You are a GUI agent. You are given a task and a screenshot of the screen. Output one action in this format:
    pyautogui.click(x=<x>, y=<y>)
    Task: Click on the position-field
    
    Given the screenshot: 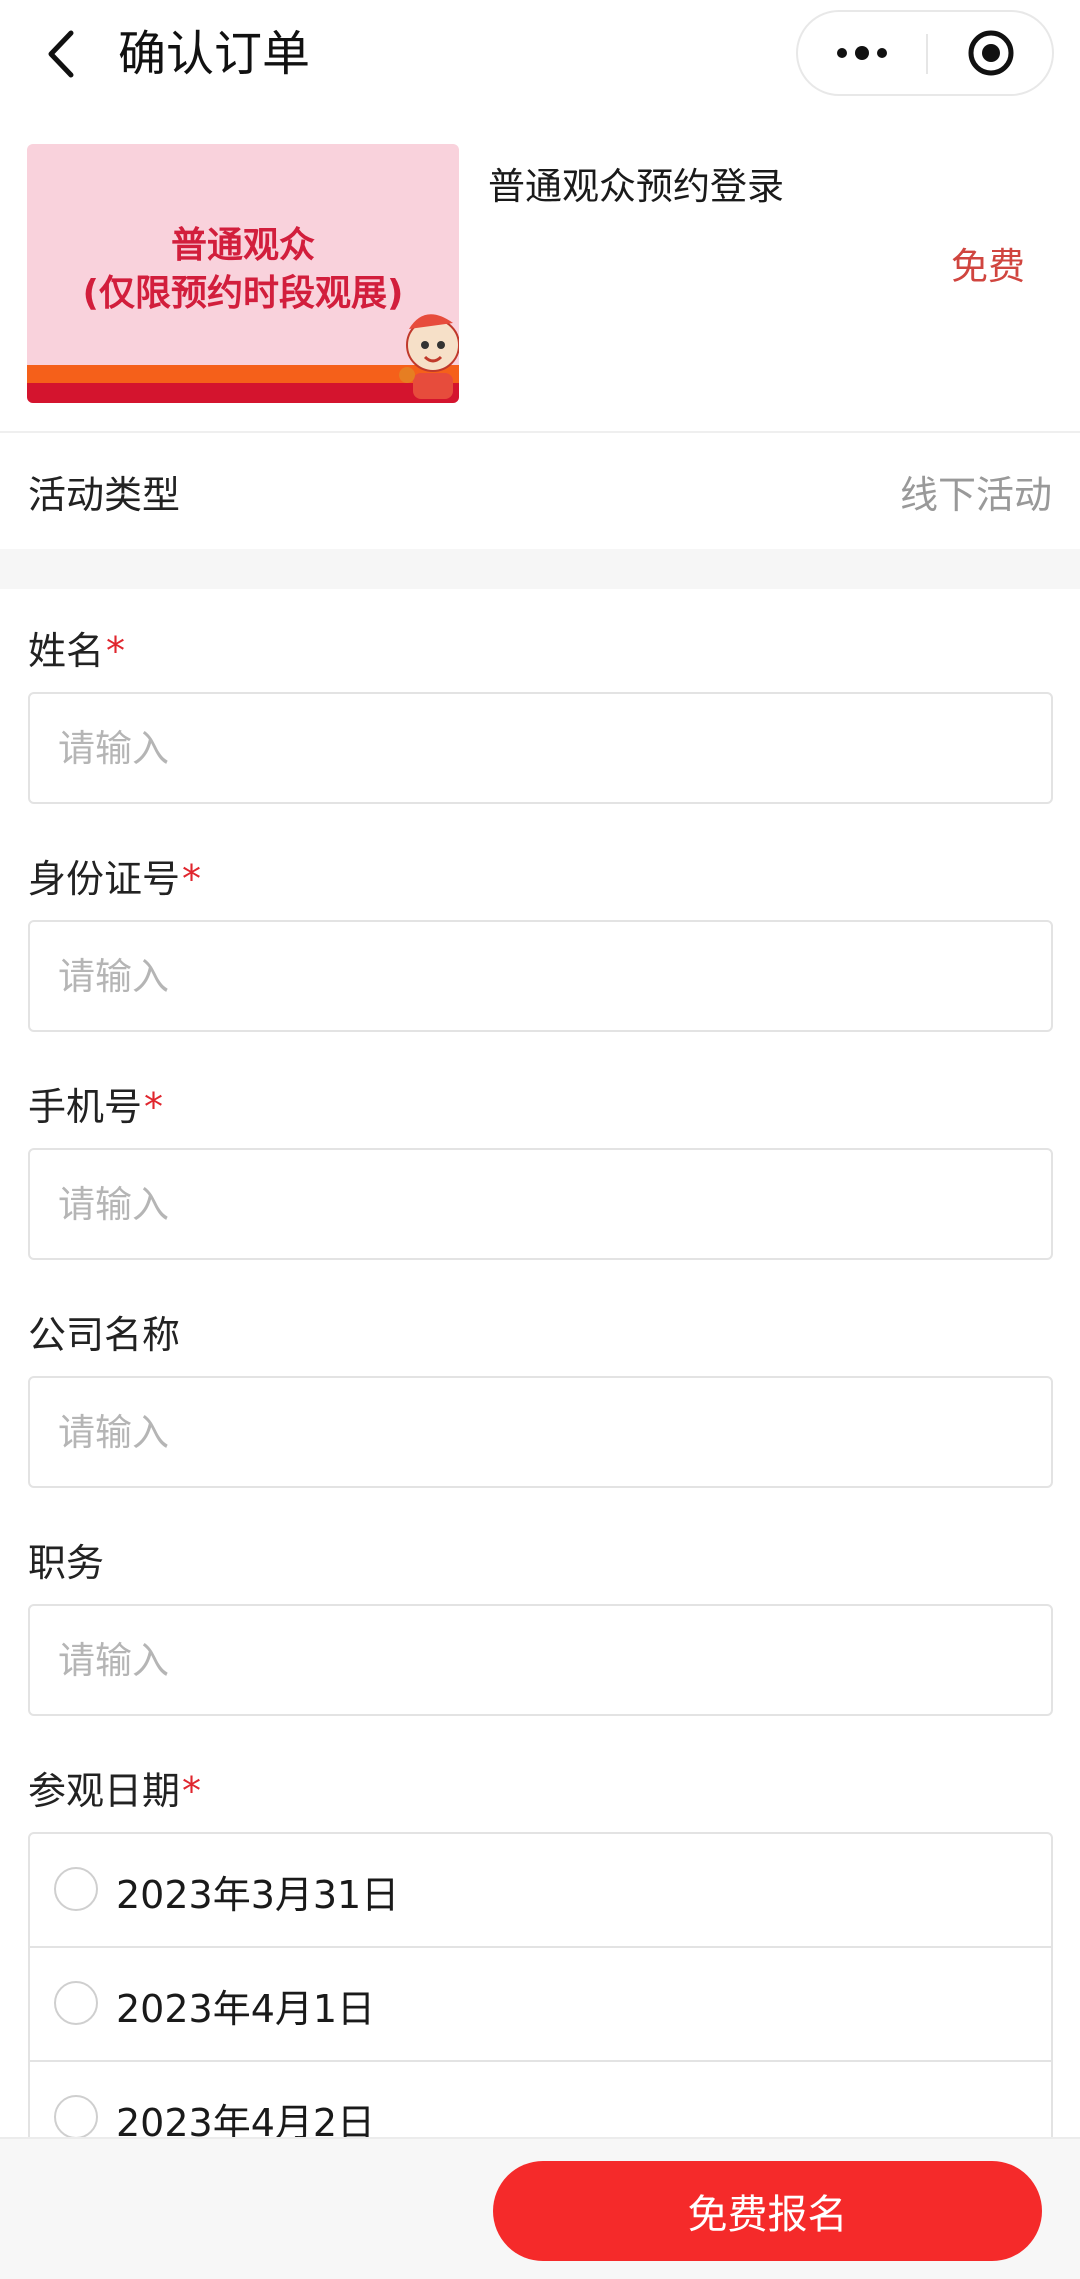 What is the action you would take?
    pyautogui.click(x=540, y=1660)
    